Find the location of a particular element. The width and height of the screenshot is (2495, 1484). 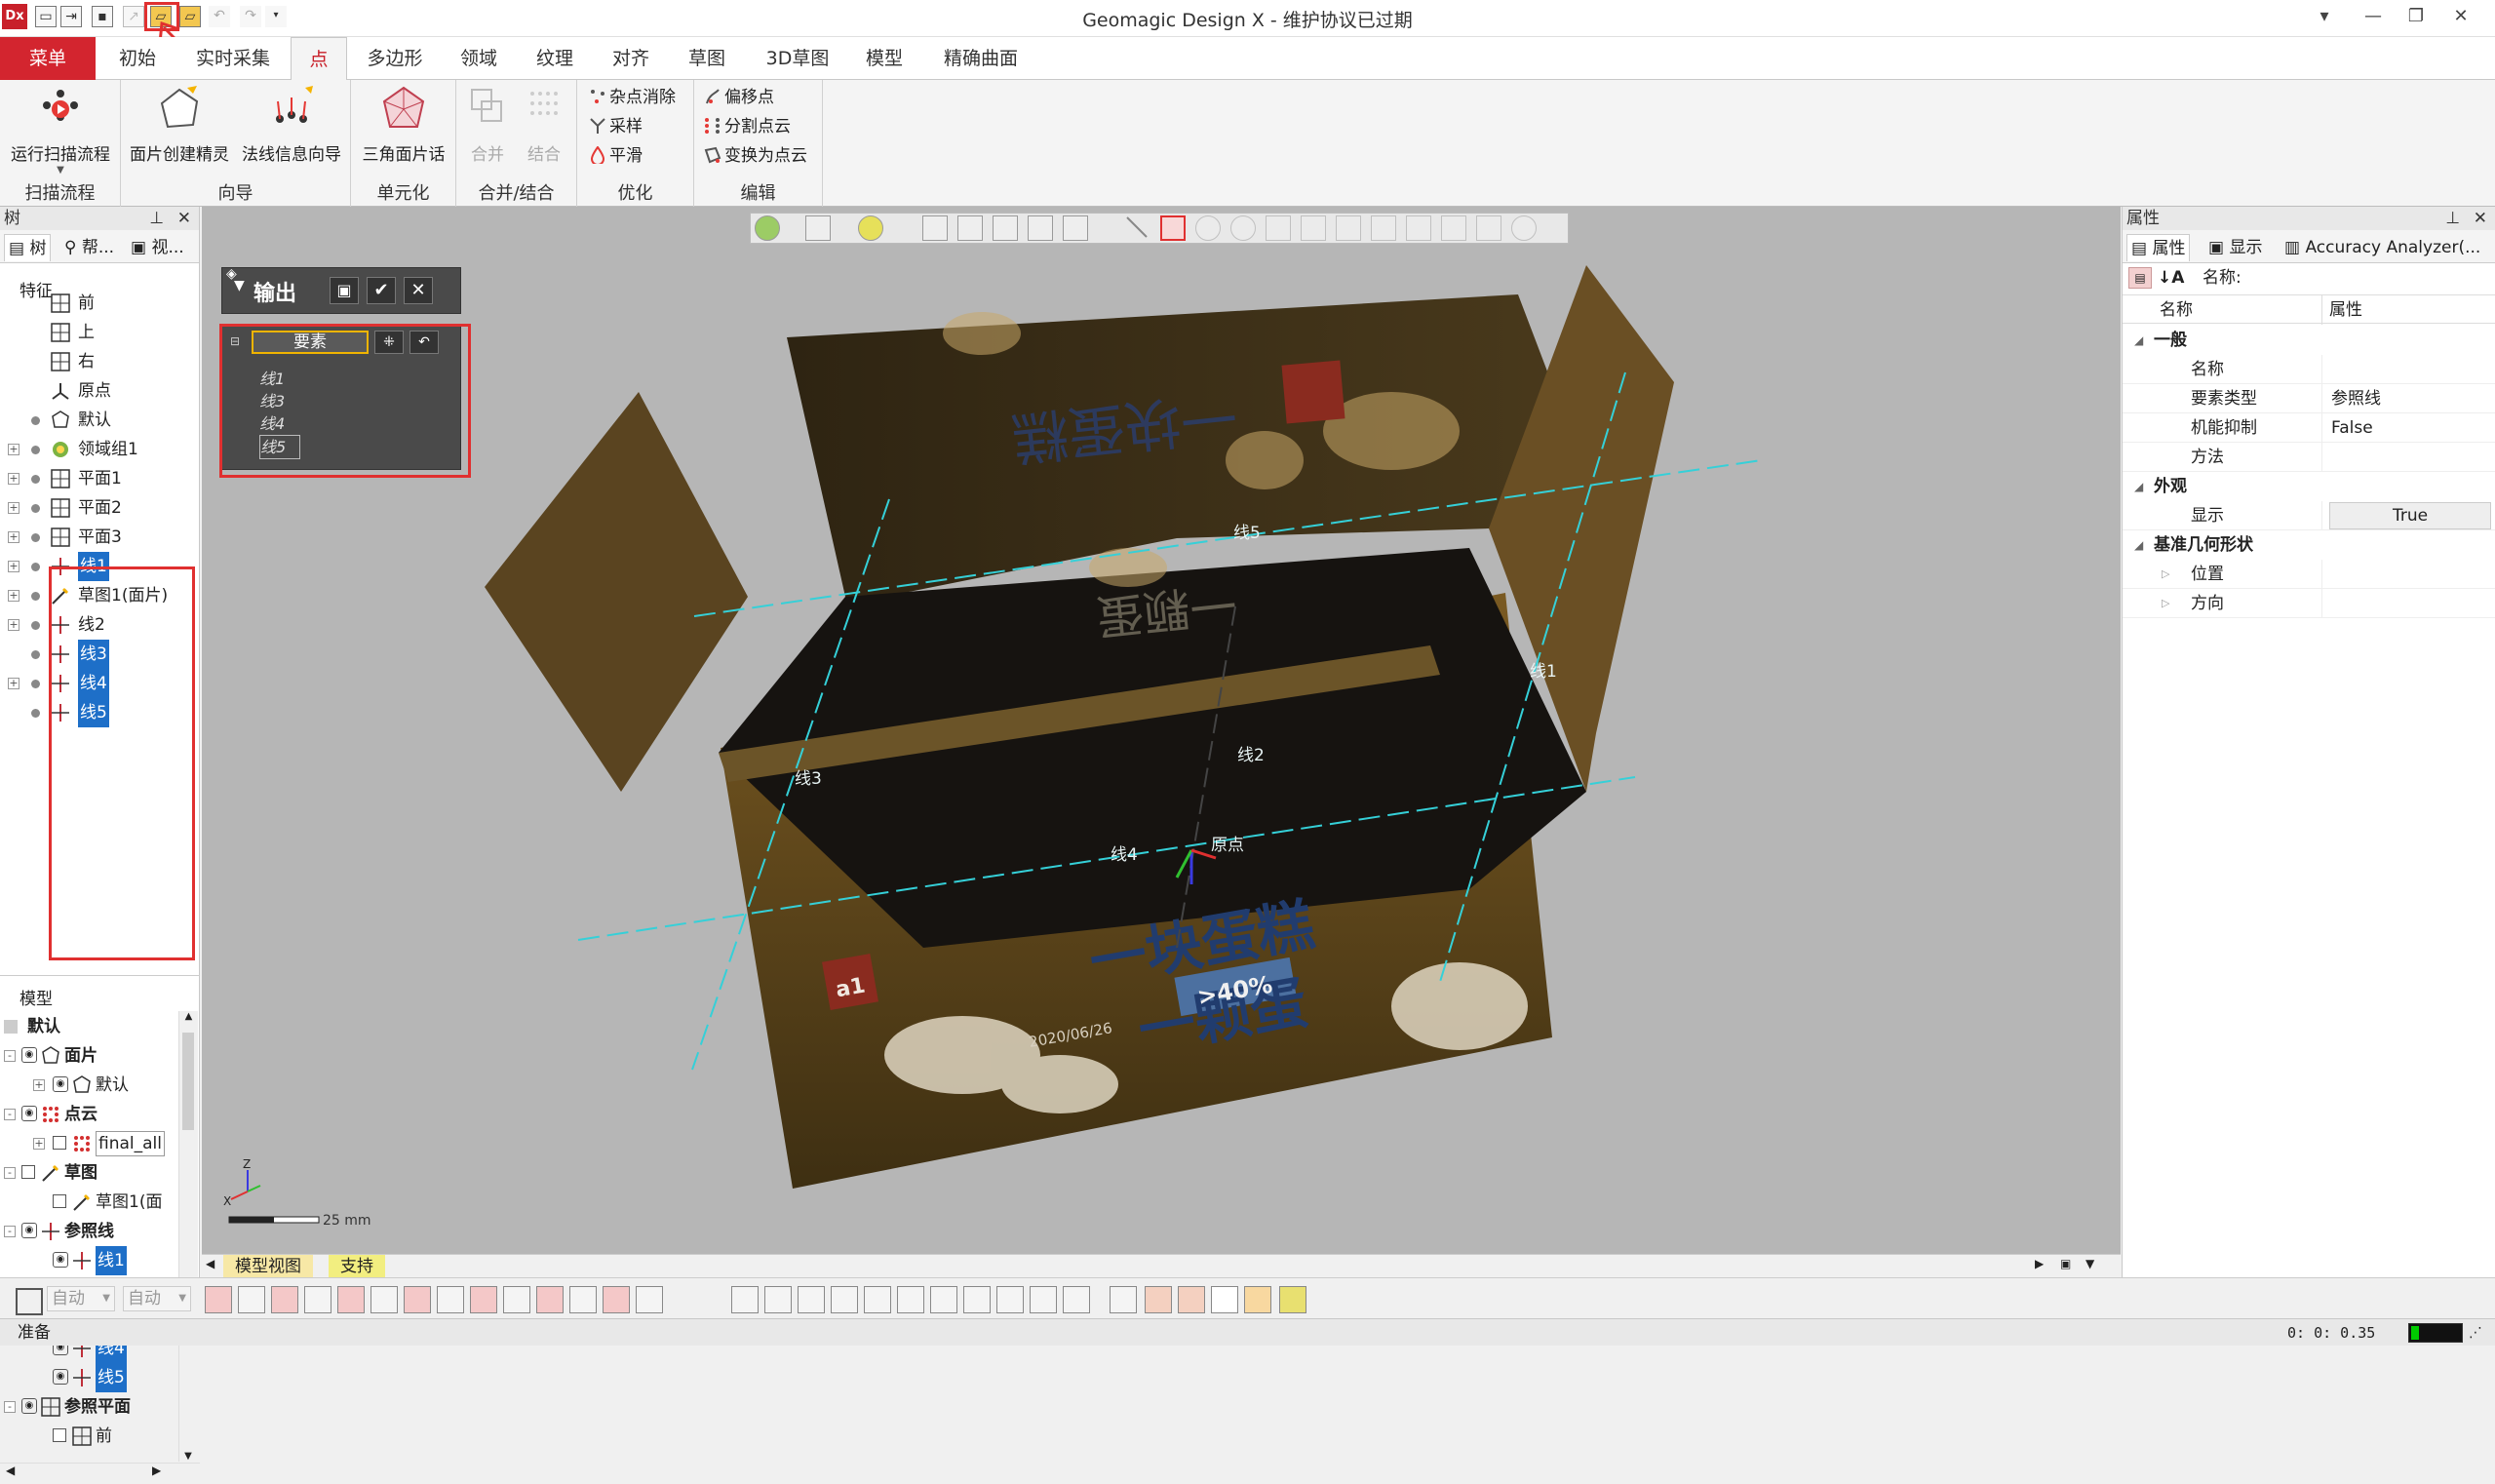

show-surface-icon is located at coordinates (351, 1299).